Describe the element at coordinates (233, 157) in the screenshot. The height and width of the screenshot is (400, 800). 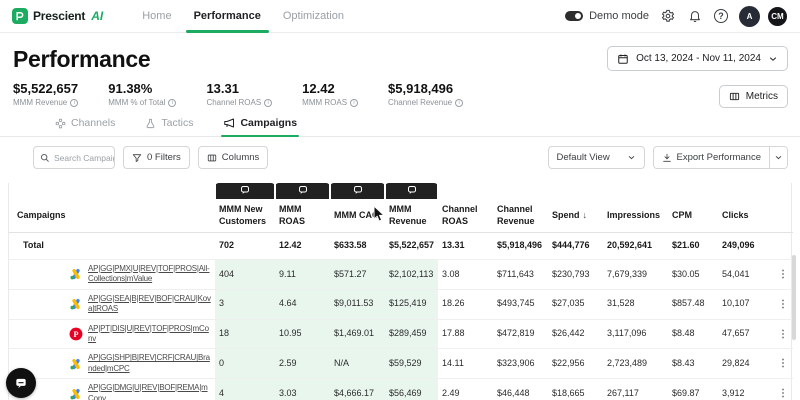
I see `columns-button: Columns` at that location.